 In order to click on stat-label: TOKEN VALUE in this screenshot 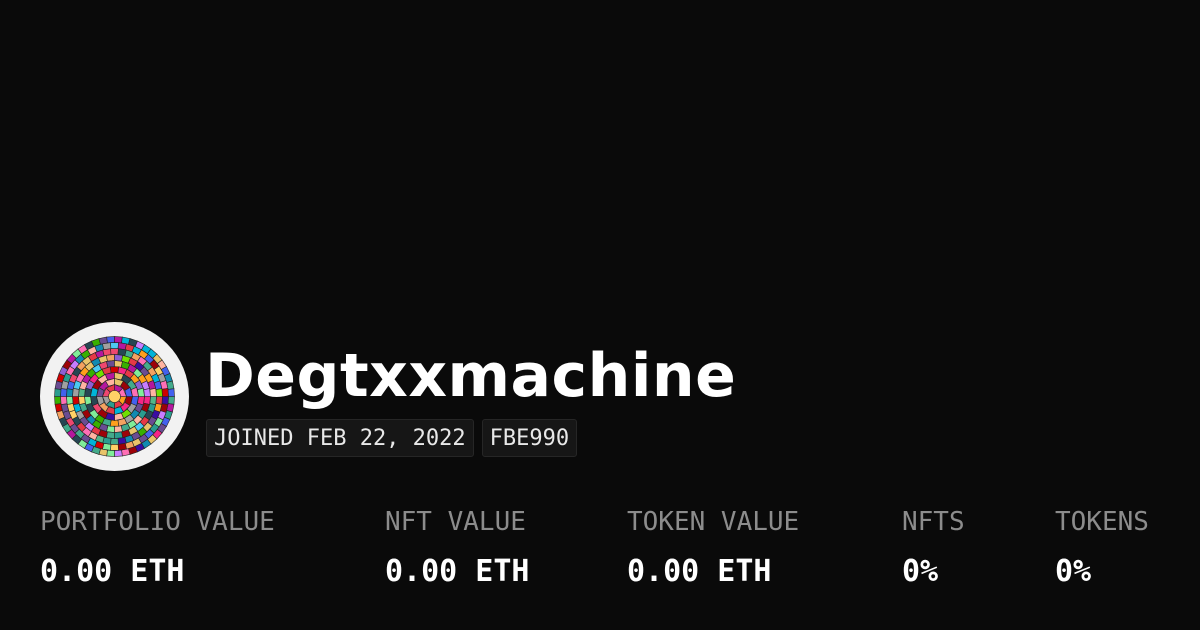, I will do `click(713, 522)`.